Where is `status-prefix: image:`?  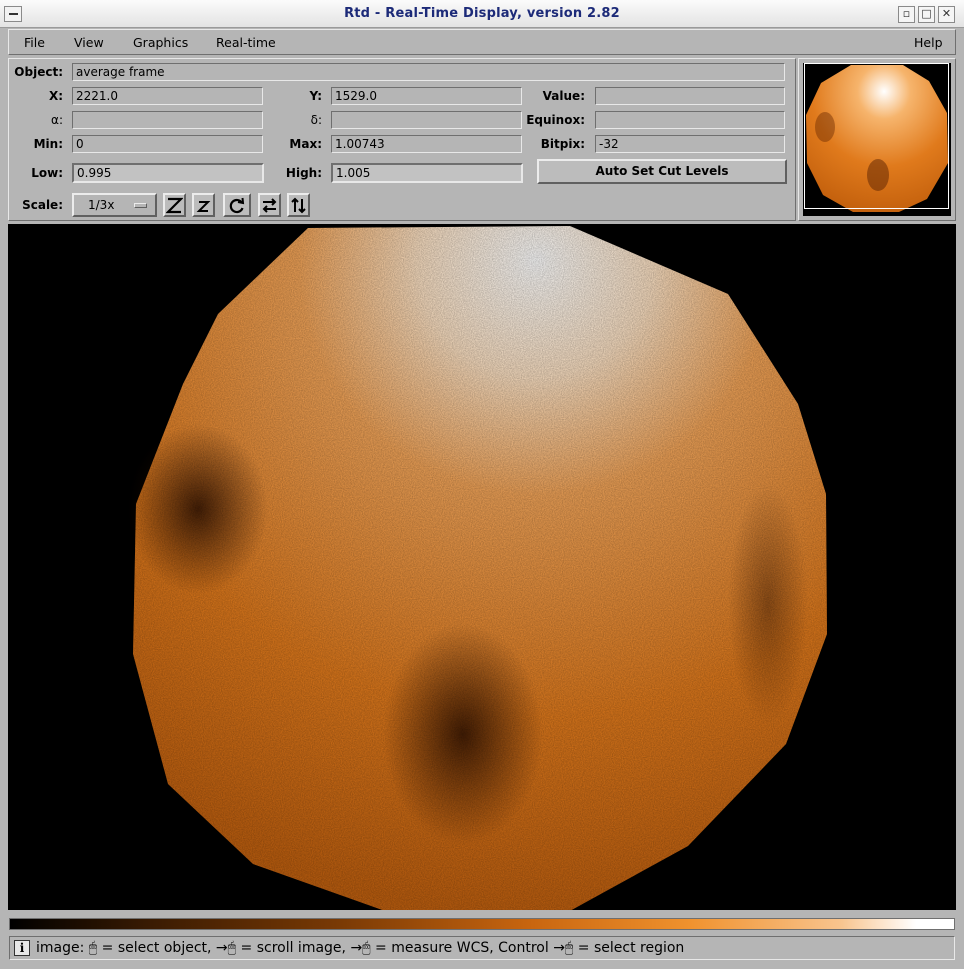
status-prefix: image: is located at coordinates (60, 948).